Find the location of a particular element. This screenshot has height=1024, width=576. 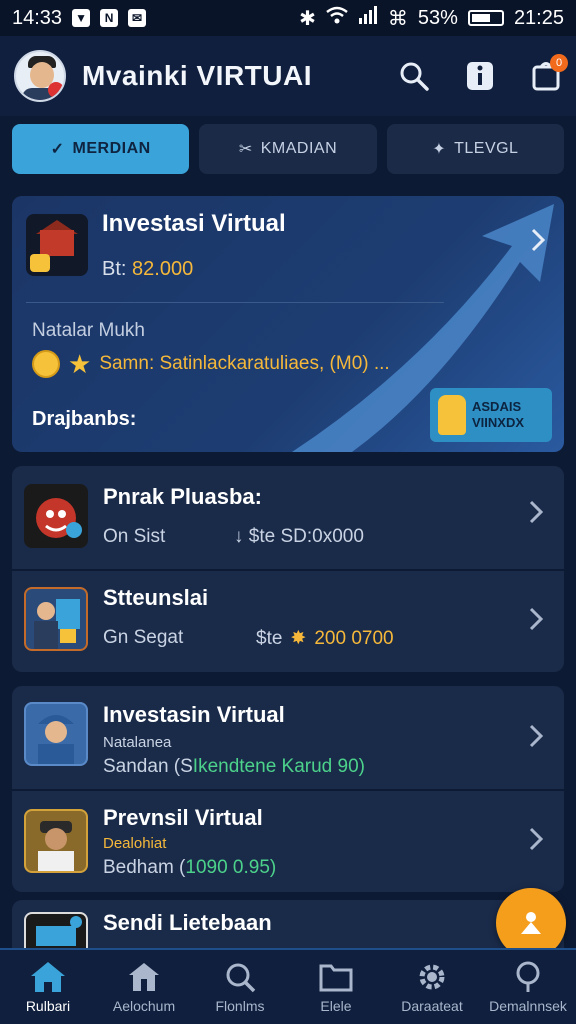

avatar is located at coordinates (40, 76).